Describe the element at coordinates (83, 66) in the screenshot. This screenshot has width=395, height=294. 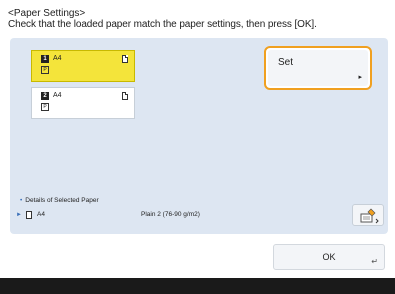
I see `paper-drawer-1: 1 A4 P` at that location.